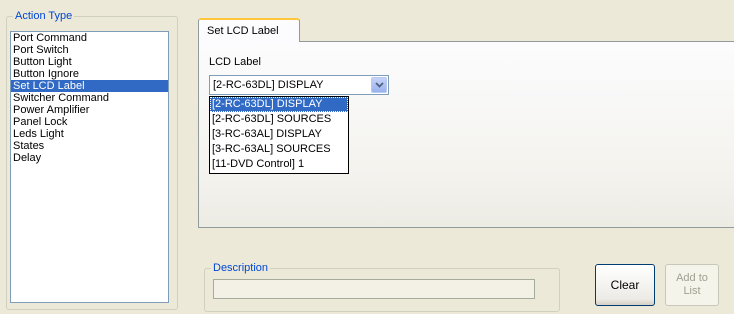  I want to click on description-input, so click(374, 289).